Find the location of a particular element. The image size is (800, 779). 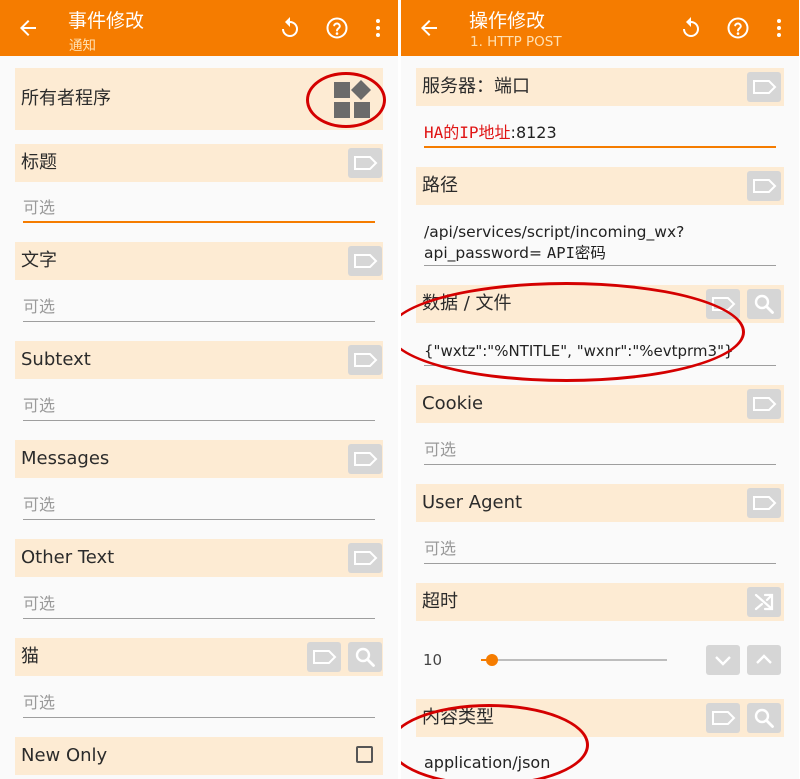

shuffle-icon is located at coordinates (764, 602).